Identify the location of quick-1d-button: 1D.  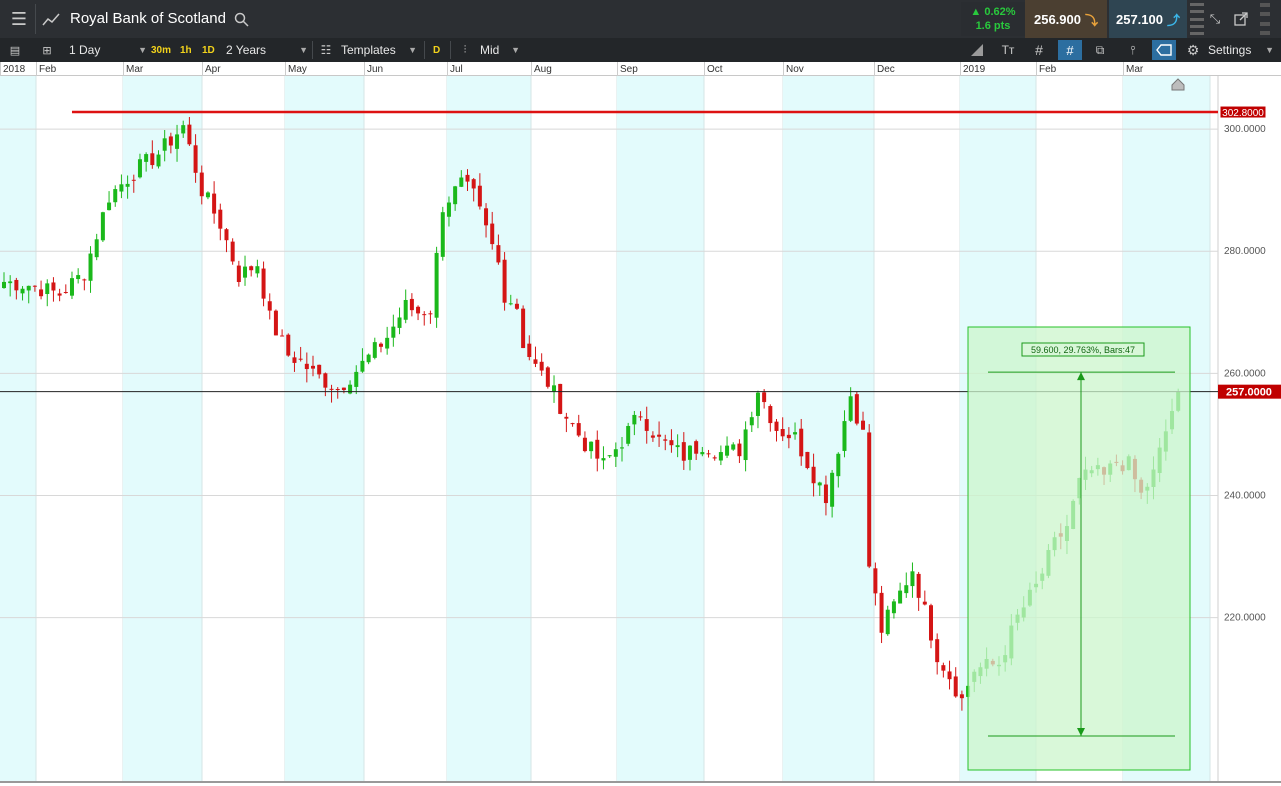
(208, 50).